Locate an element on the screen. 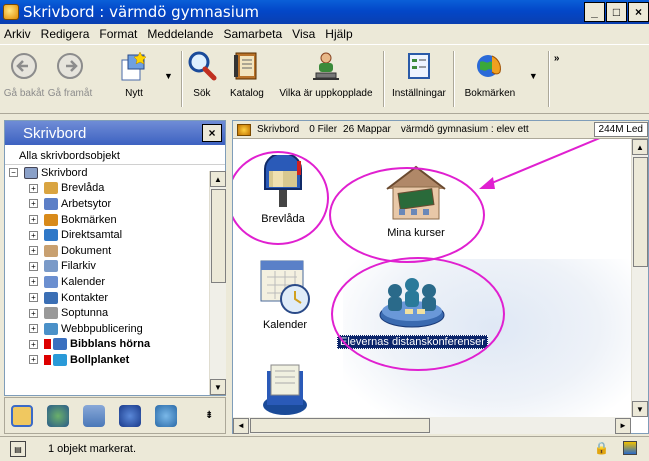 The height and width of the screenshot is (461, 649). forward-label: Gå framåt is located at coordinates (70, 93).